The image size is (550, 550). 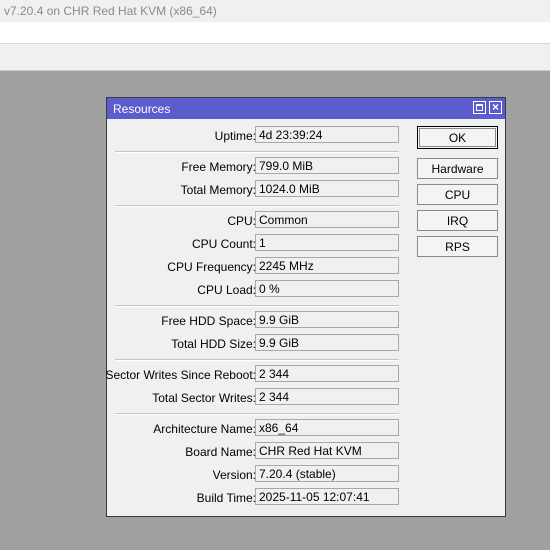 What do you see at coordinates (218, 167) in the screenshot?
I see `field-label: Free Memory:` at bounding box center [218, 167].